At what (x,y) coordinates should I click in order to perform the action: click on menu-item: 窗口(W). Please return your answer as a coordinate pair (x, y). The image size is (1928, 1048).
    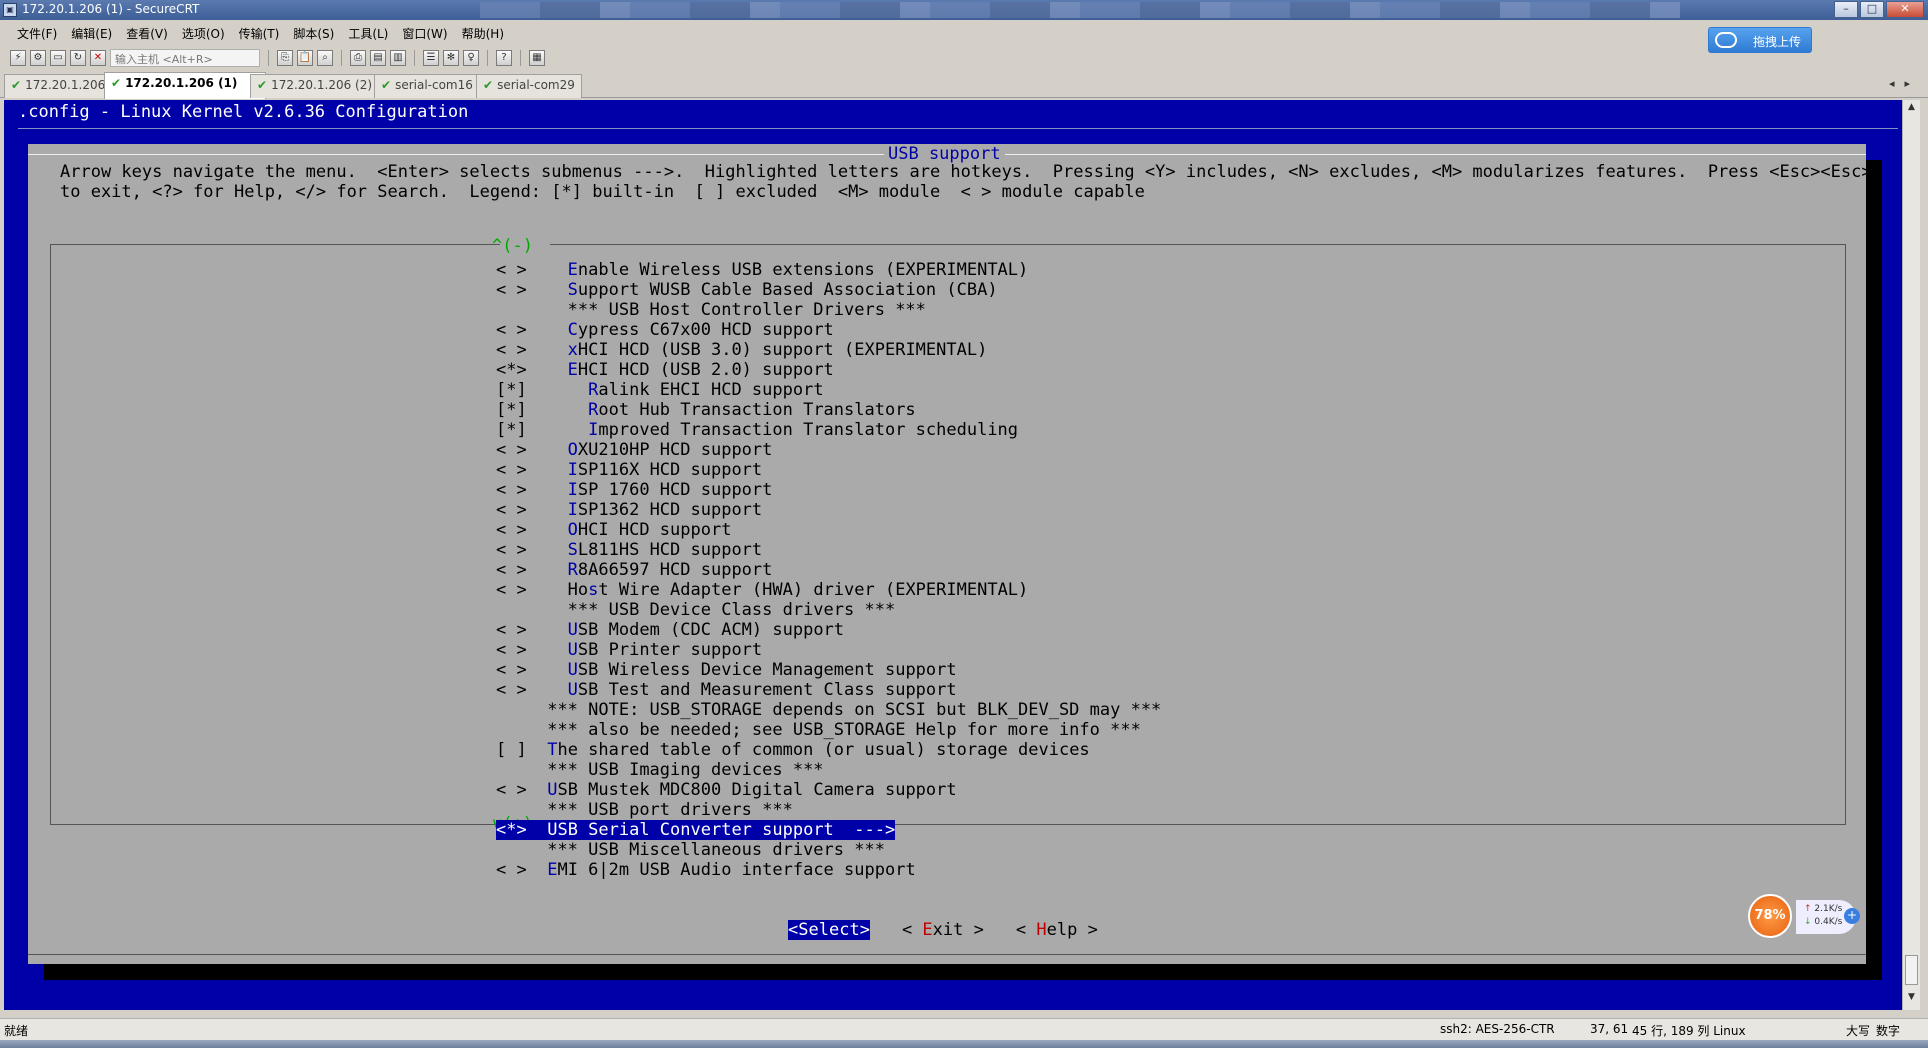
    Looking at the image, I should click on (424, 33).